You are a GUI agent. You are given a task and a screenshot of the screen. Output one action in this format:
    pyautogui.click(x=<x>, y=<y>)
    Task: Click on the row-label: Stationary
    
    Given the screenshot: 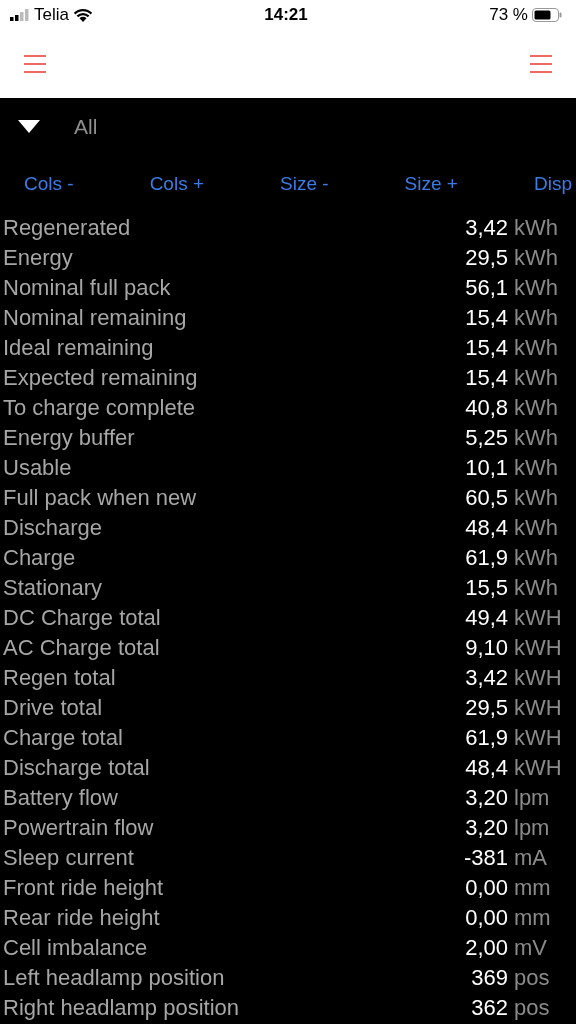 What is the action you would take?
    pyautogui.click(x=53, y=588)
    